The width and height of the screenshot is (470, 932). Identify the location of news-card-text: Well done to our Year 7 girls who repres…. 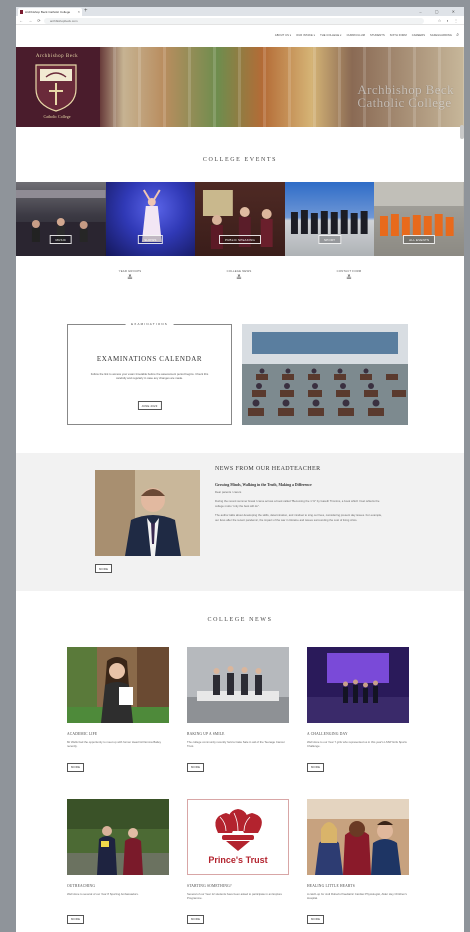
(357, 744).